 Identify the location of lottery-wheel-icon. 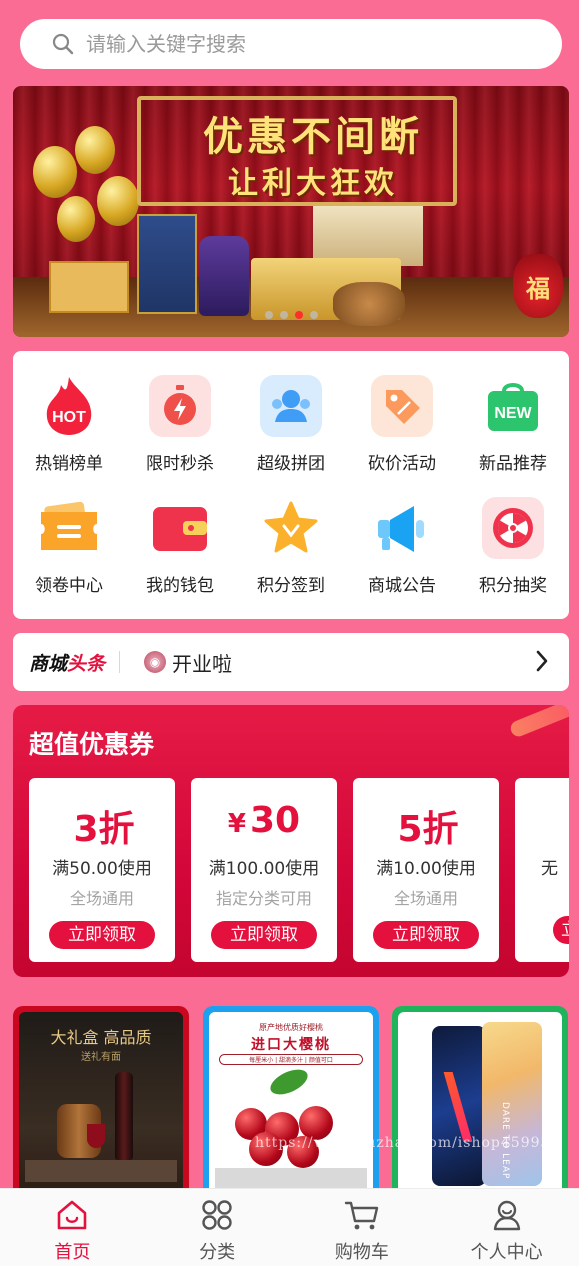
(513, 528).